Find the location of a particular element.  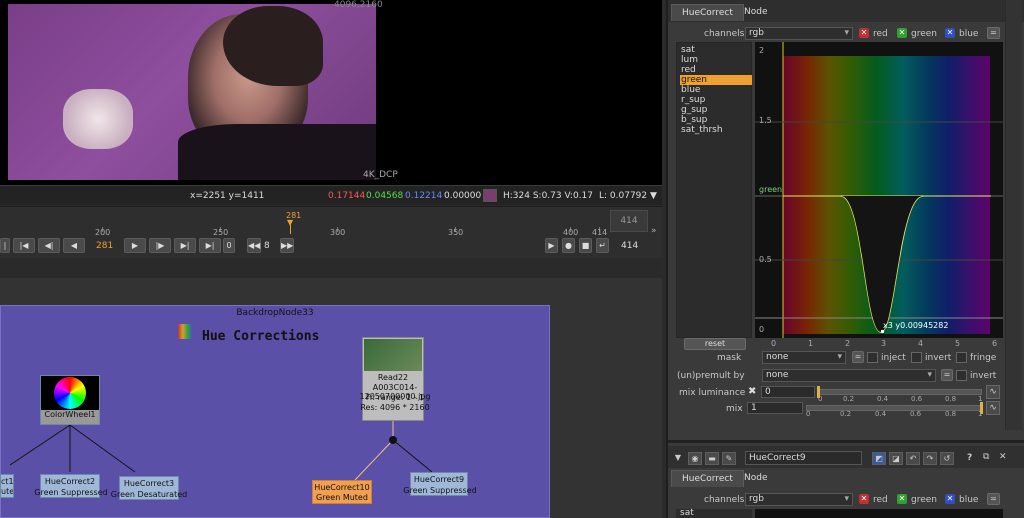

loop-button: ■ is located at coordinates (585, 245).